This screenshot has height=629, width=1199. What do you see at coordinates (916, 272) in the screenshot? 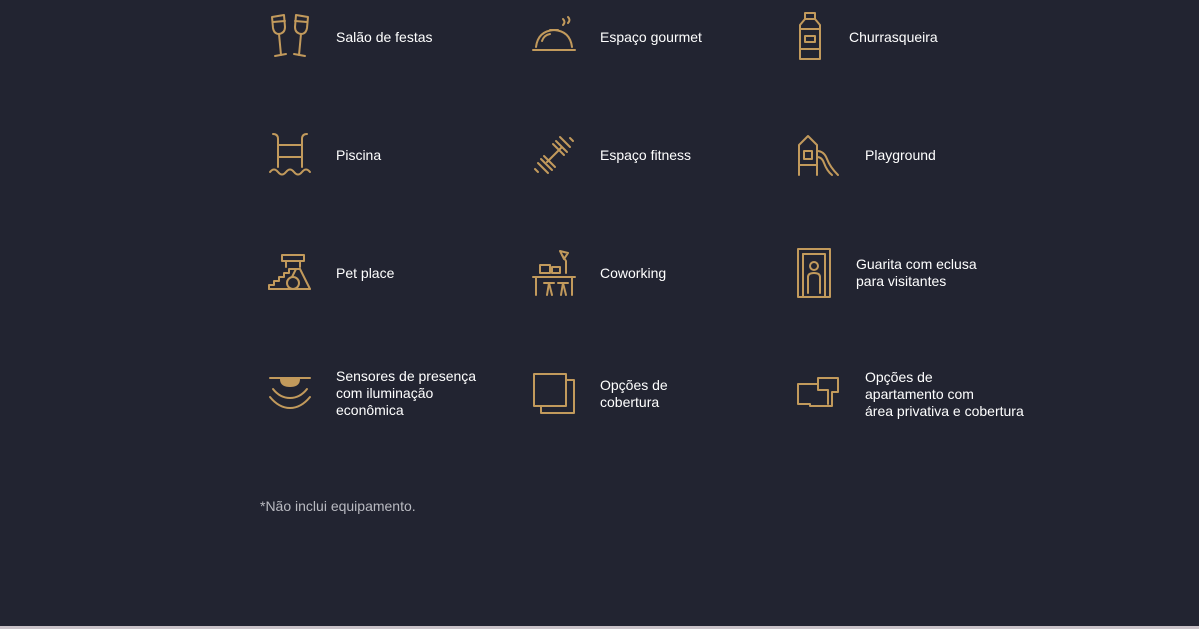
I see `amenity-label: Guarita com eclusa para visitantes` at bounding box center [916, 272].